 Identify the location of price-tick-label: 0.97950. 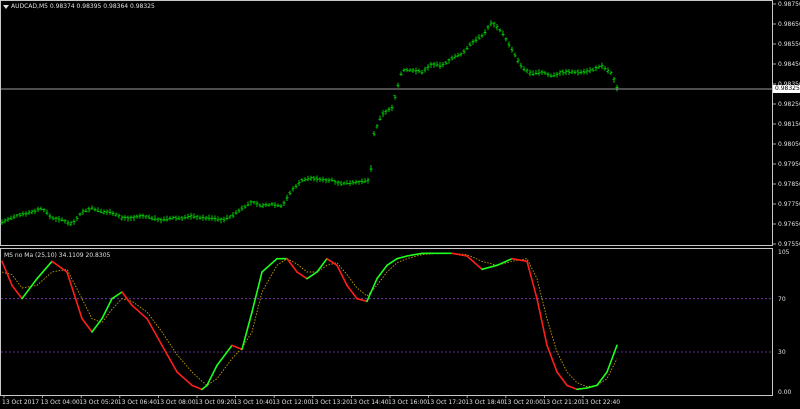
(789, 164).